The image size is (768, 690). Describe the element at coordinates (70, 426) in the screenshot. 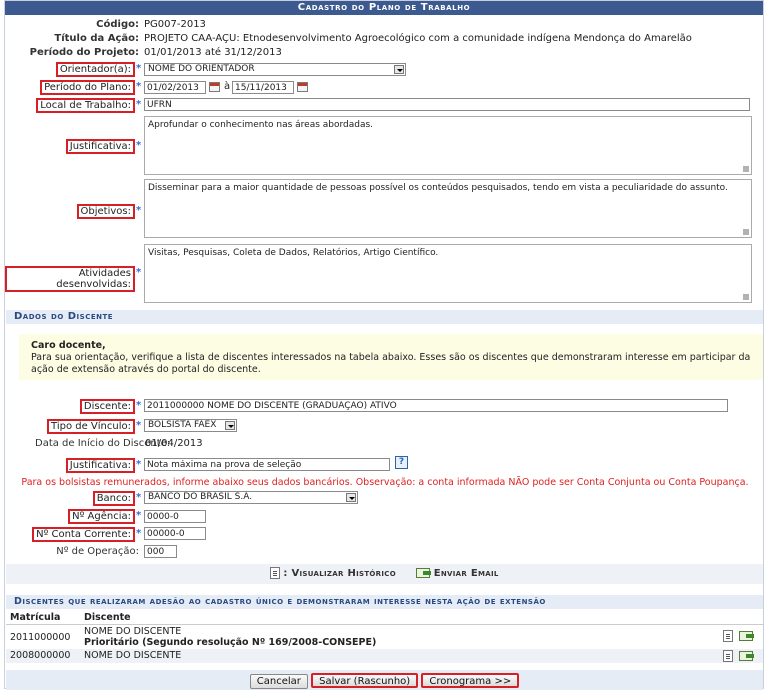

I see `vinculo-label: Tipo de Vínculo:` at that location.